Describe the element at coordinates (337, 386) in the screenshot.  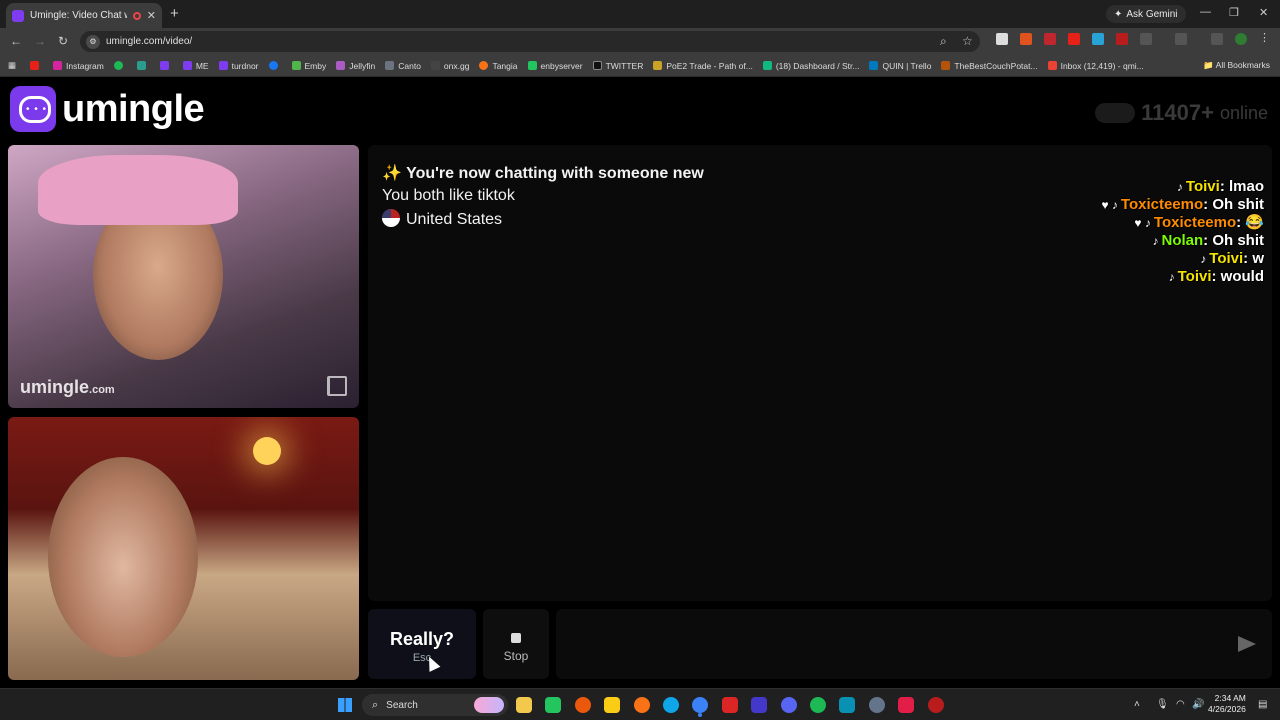
I see `report-flag-icon` at that location.